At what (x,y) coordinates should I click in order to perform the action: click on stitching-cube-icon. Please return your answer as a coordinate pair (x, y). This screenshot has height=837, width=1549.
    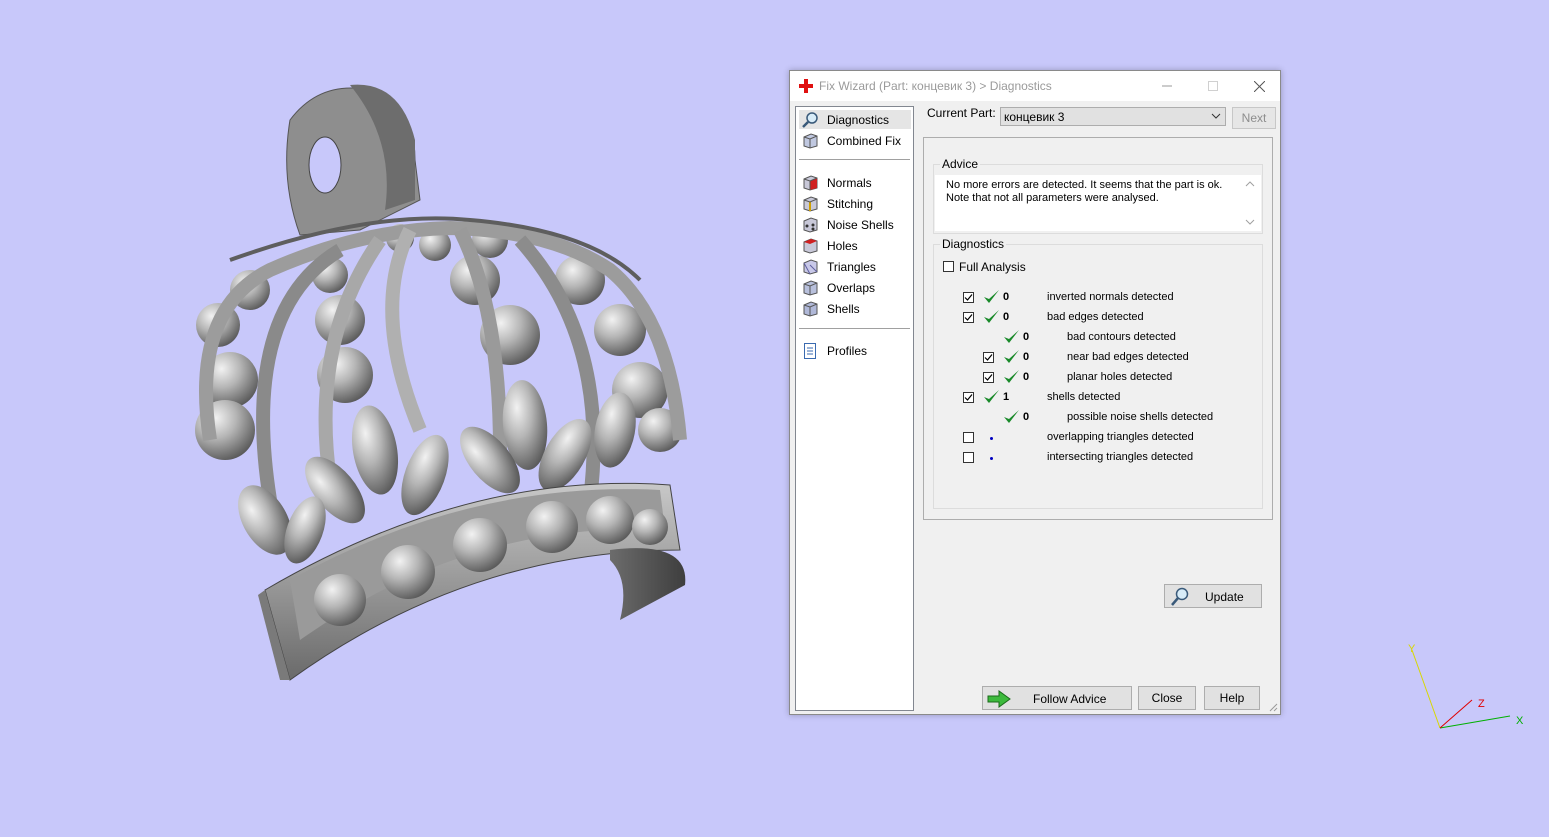
    Looking at the image, I should click on (810, 204).